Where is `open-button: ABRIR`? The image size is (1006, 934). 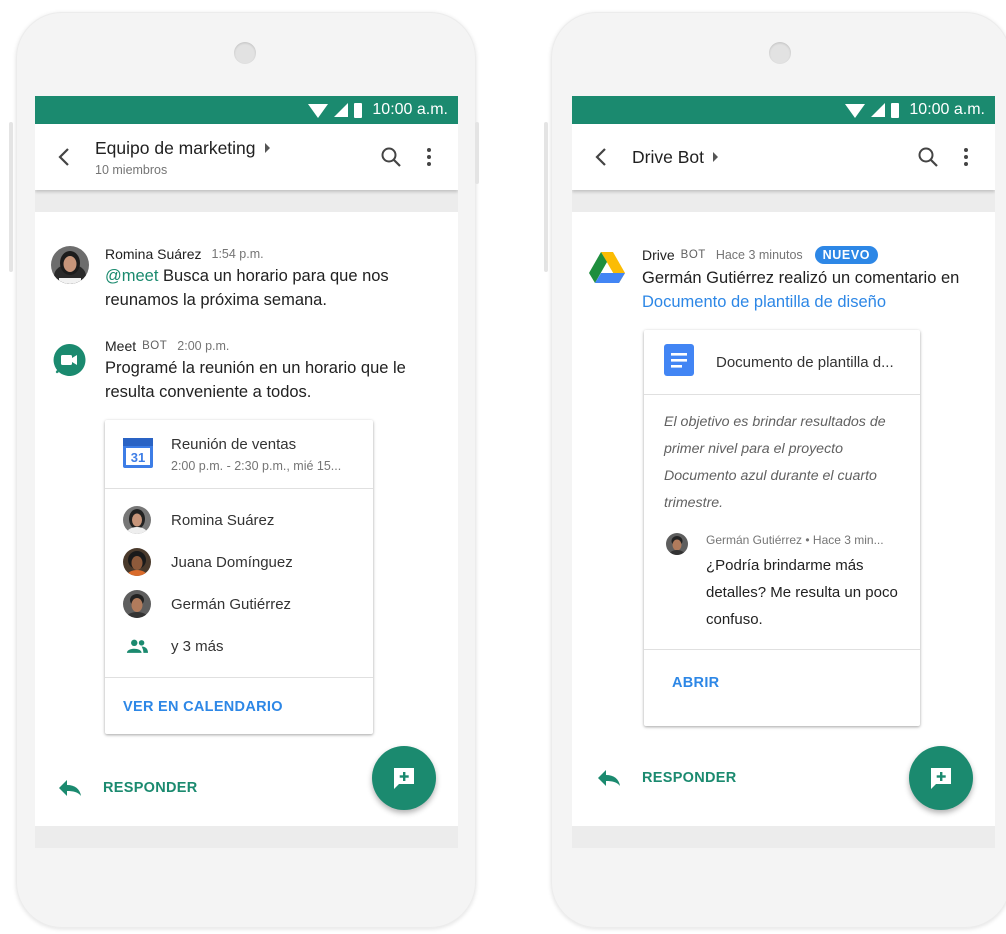
open-button: ABRIR is located at coordinates (695, 683).